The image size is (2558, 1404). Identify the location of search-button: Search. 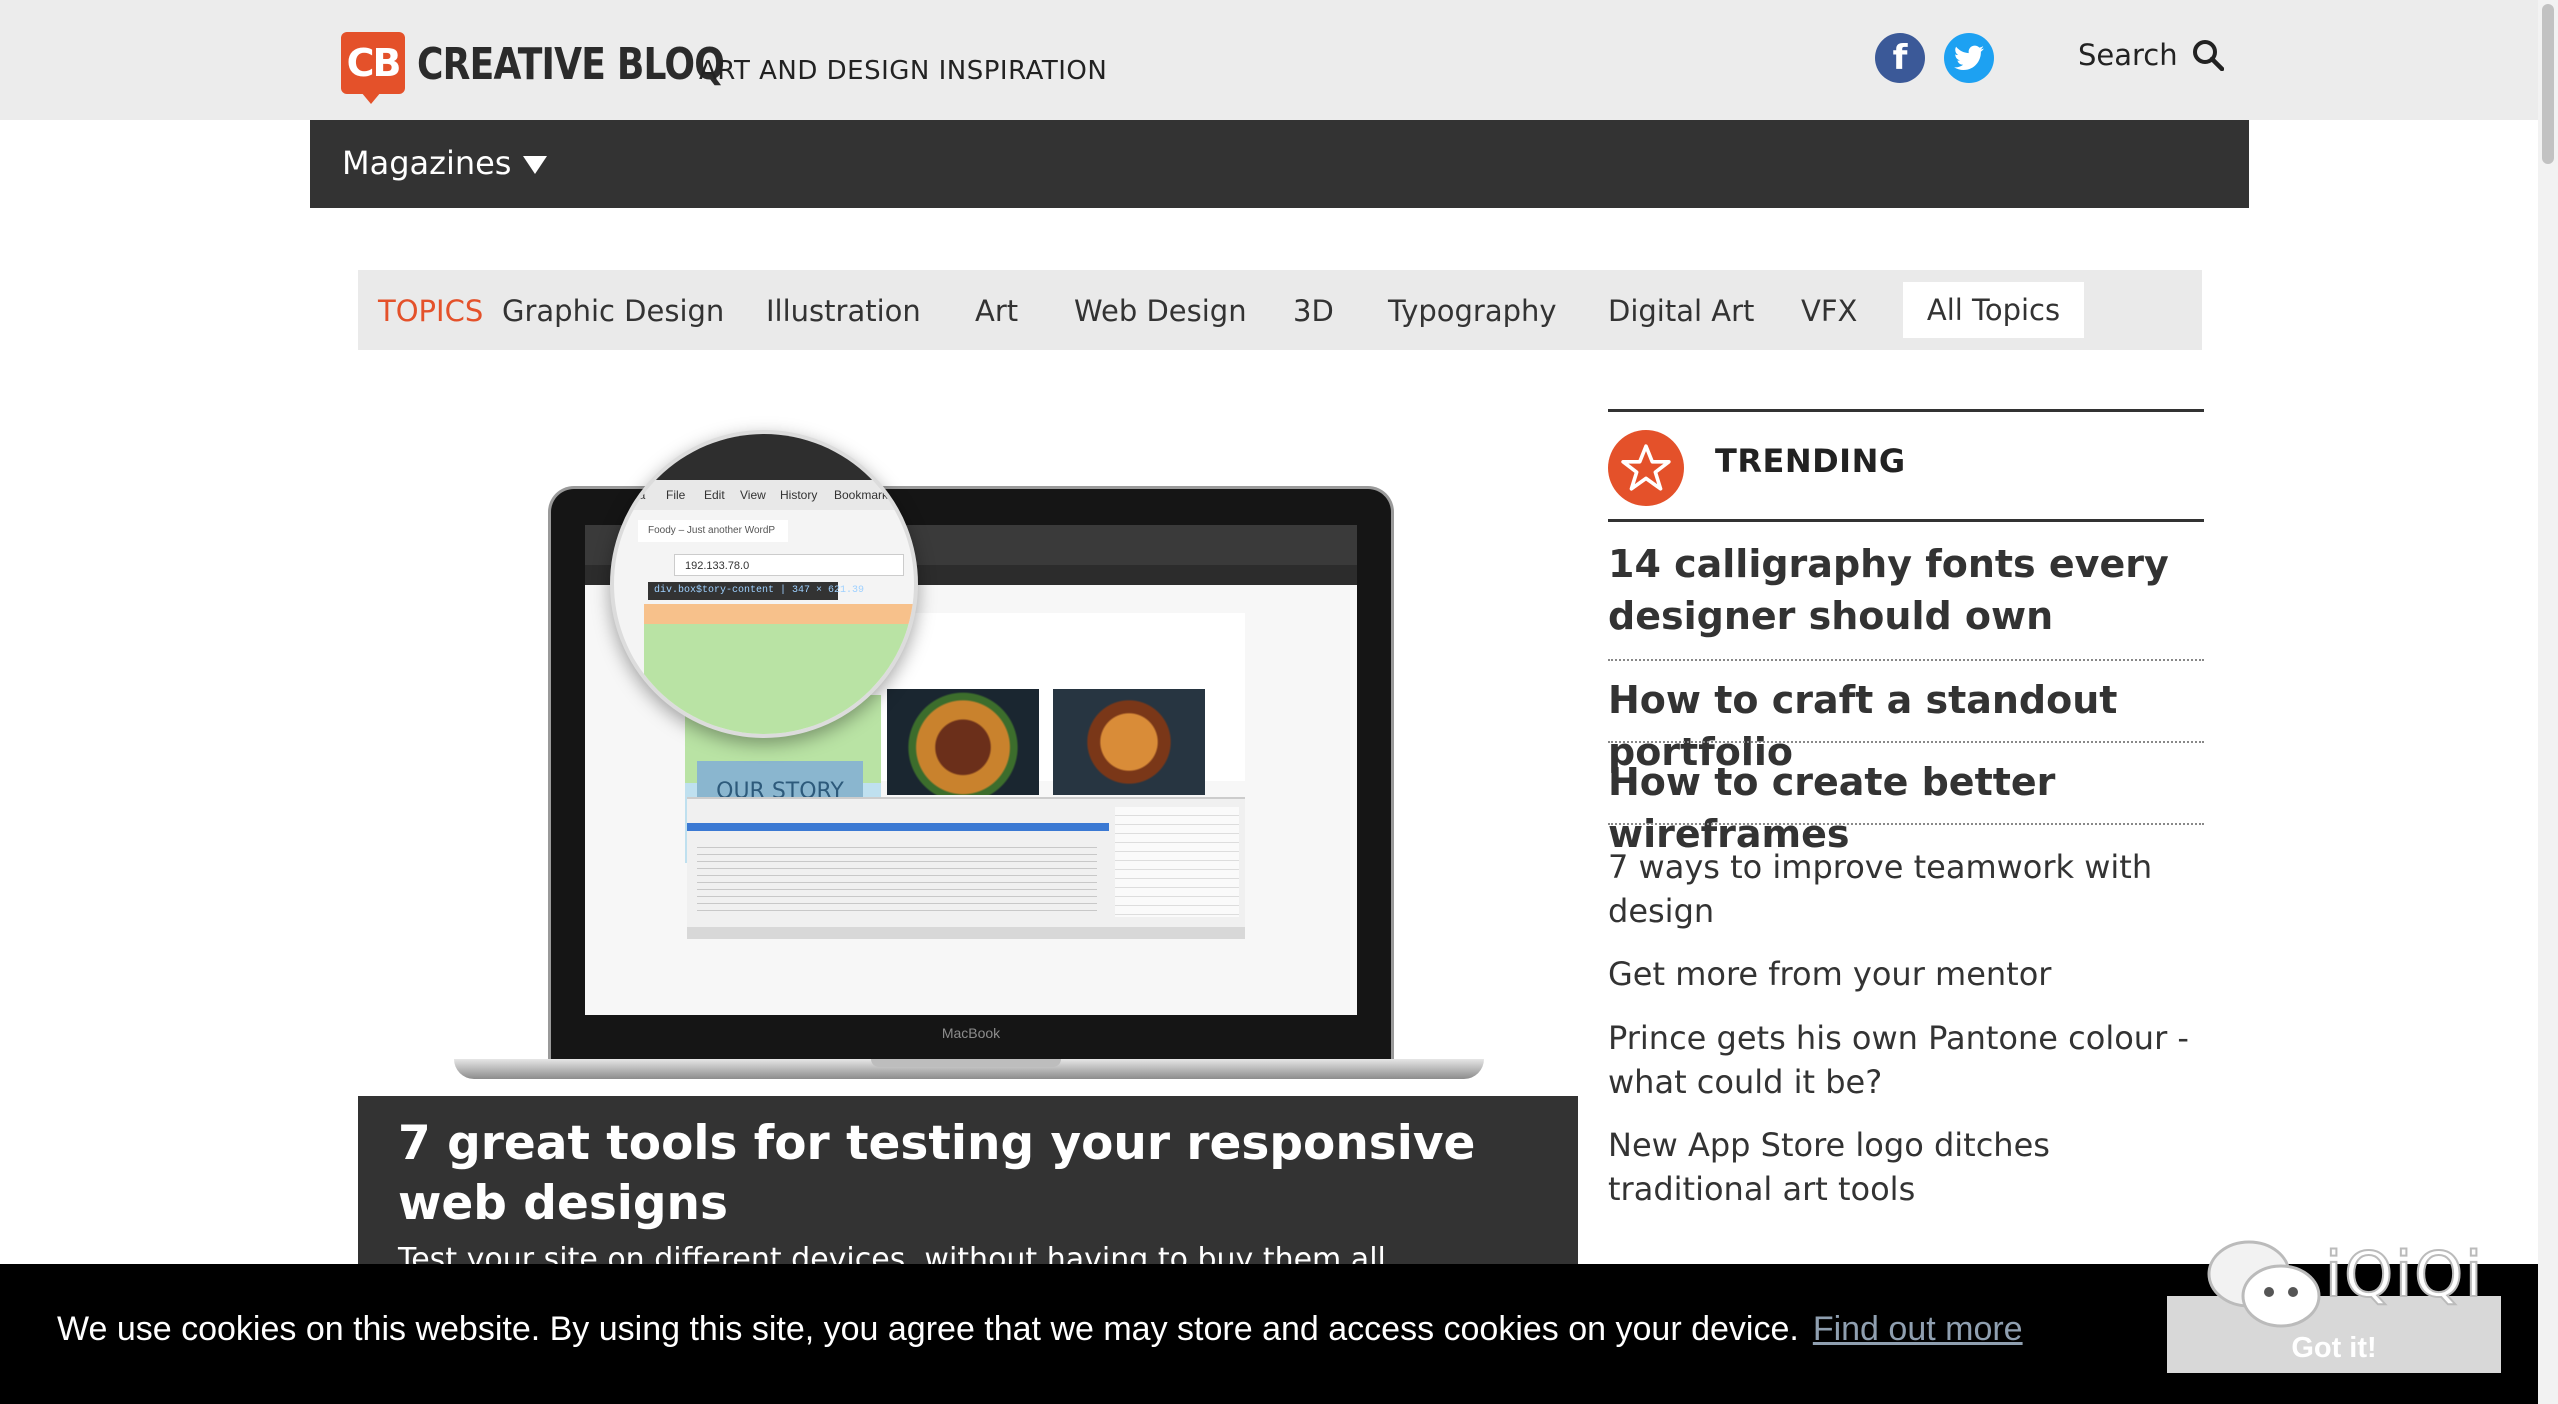
(2151, 55).